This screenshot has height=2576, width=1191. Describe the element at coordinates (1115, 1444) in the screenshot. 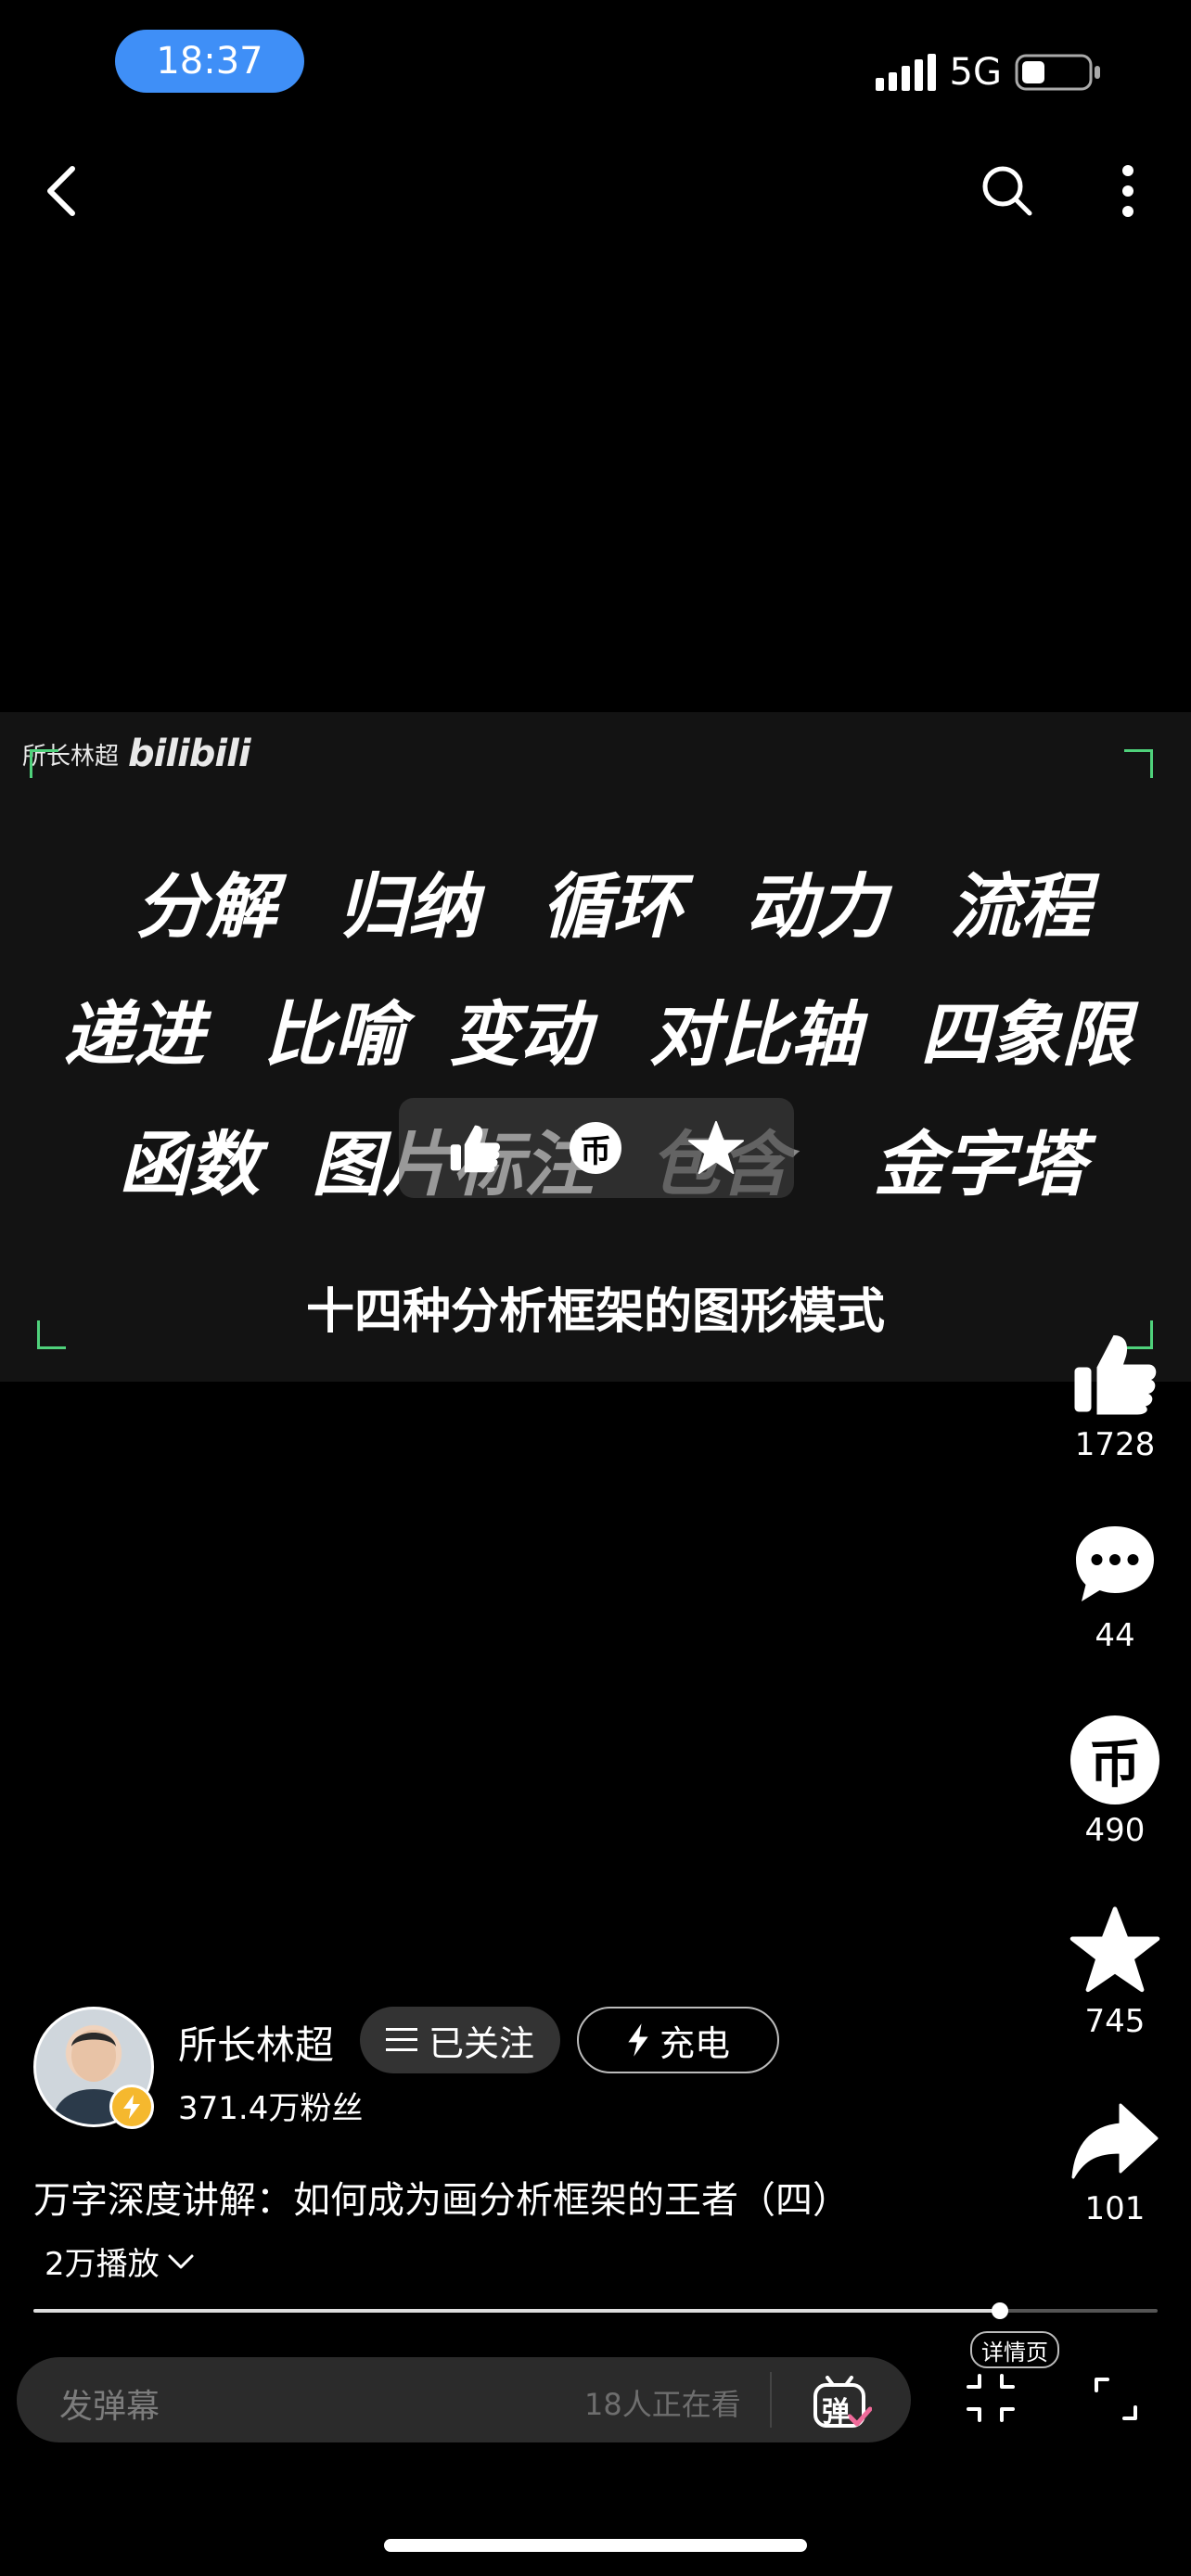

I see `like-count: 1728` at that location.